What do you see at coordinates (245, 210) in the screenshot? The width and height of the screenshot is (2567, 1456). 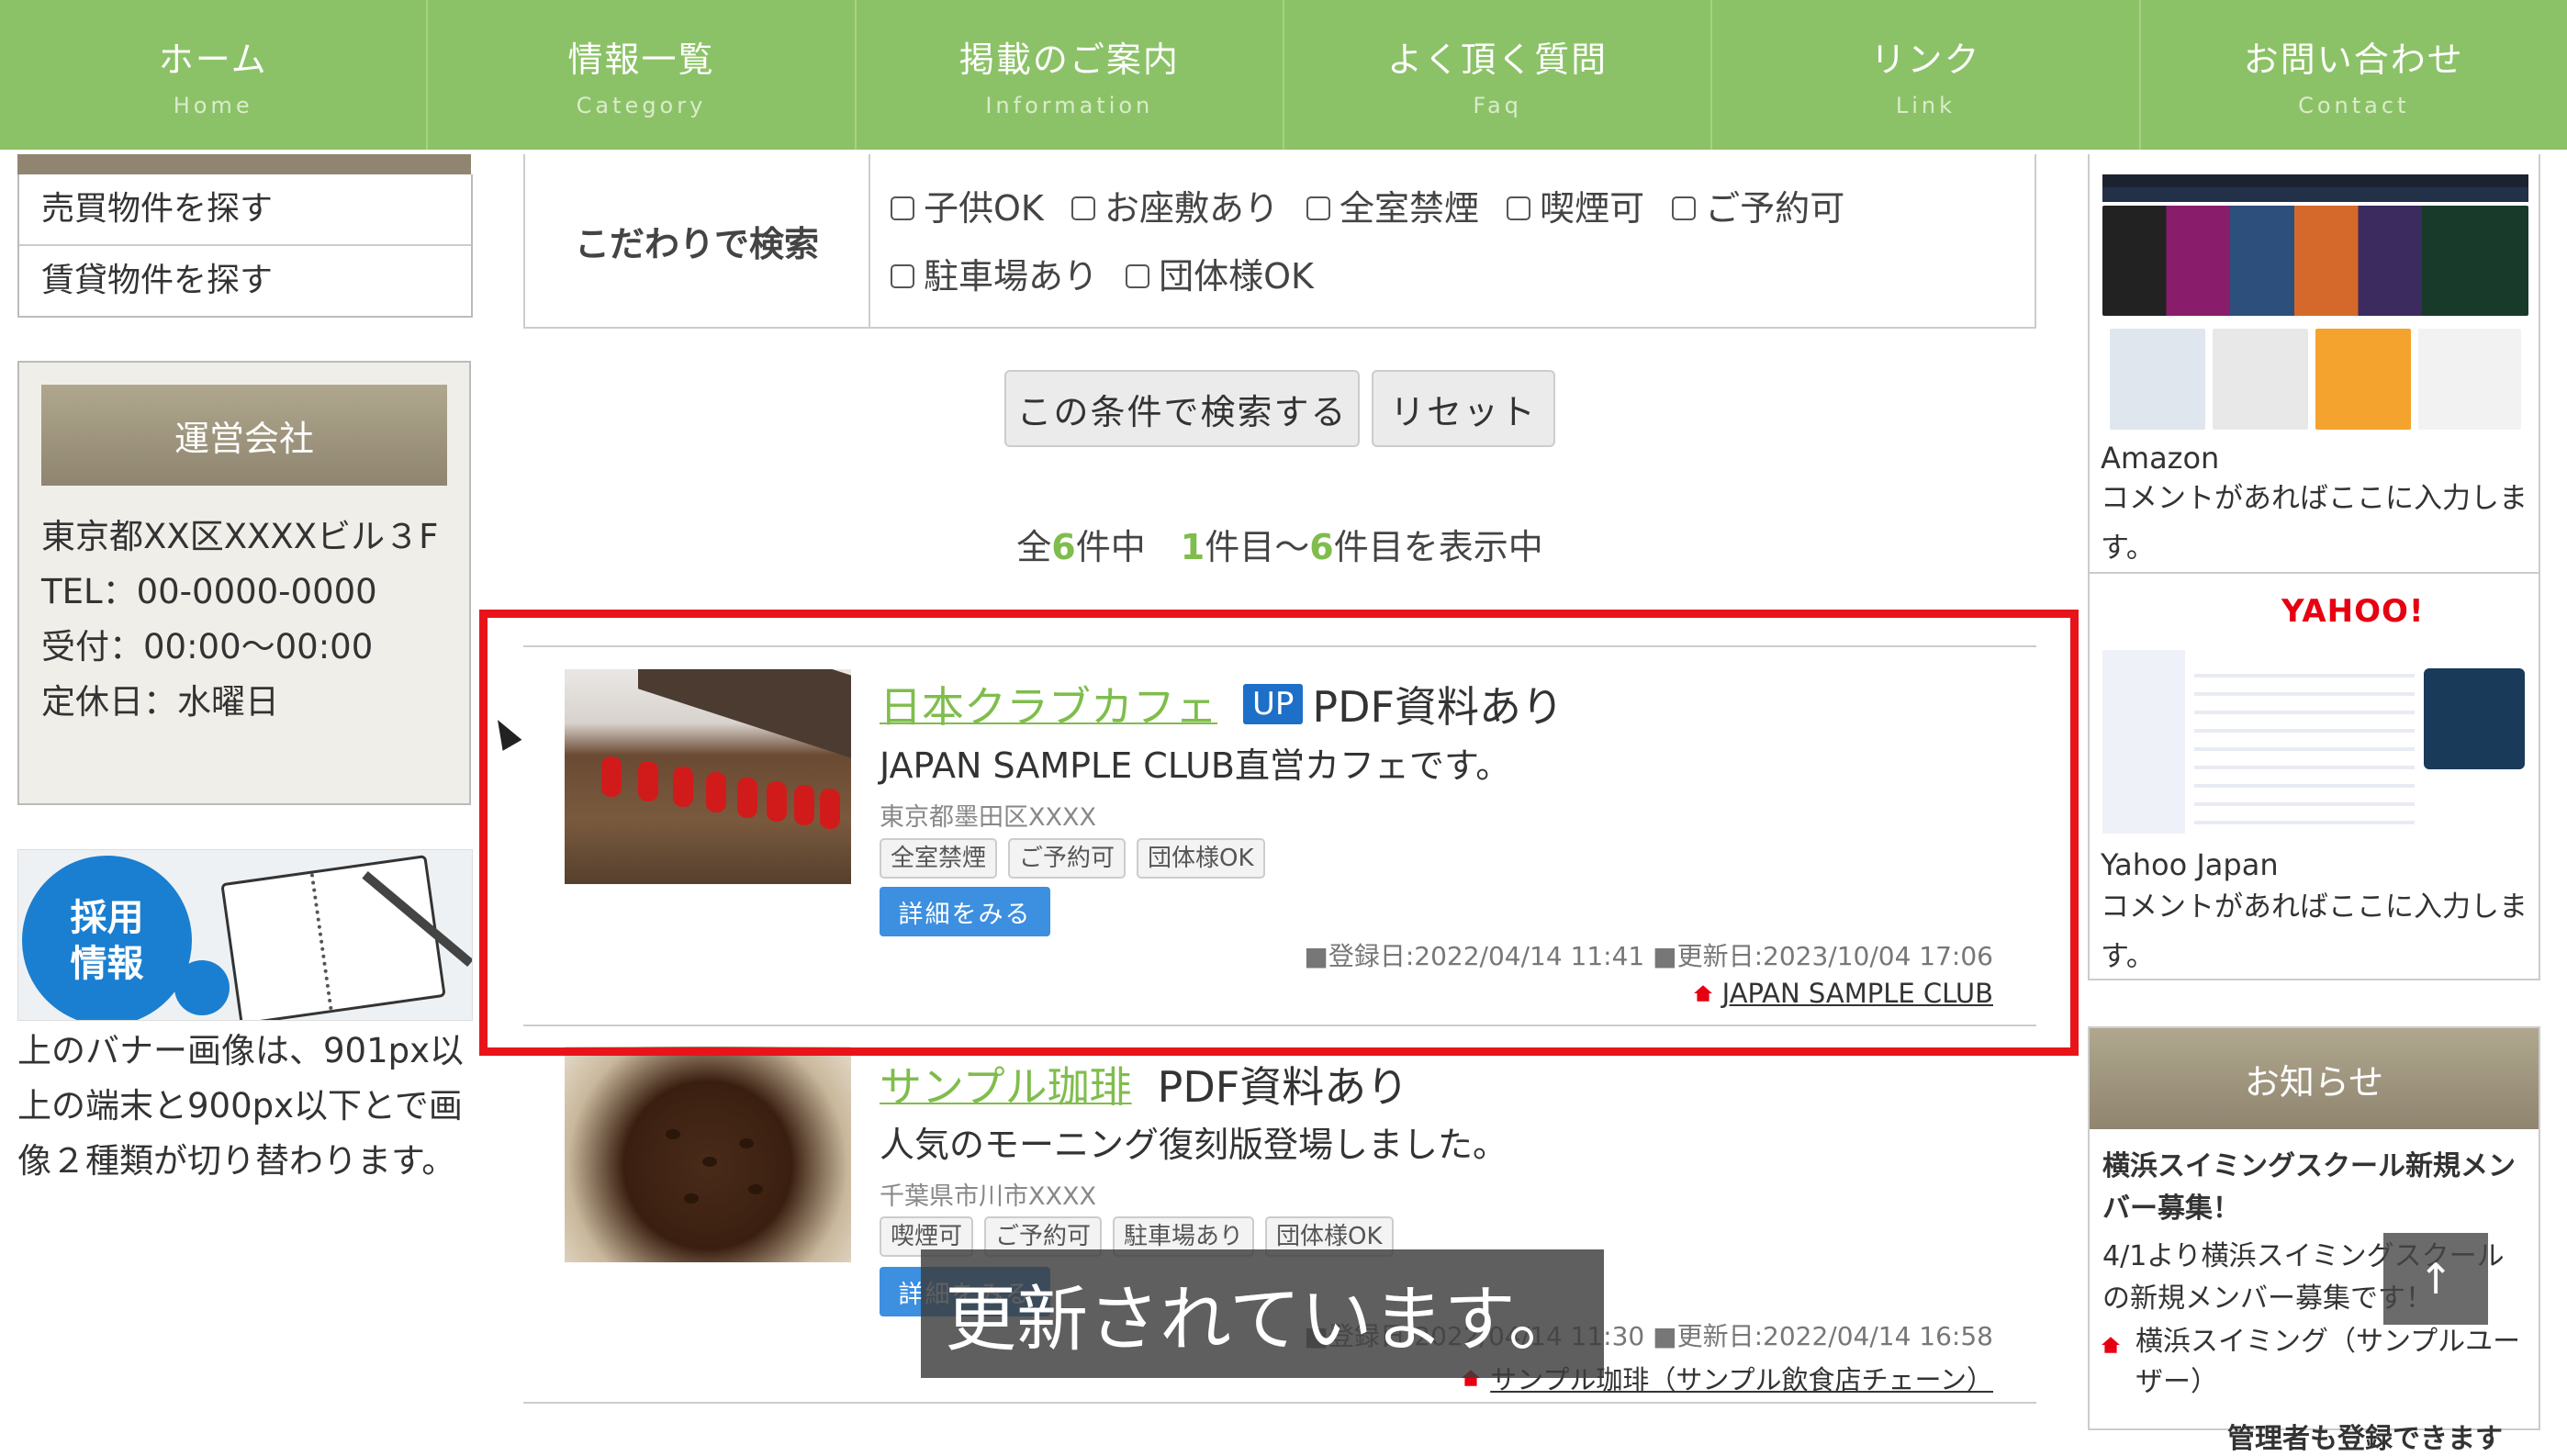 I see `menu-buy-property: 売買物件を探す` at bounding box center [245, 210].